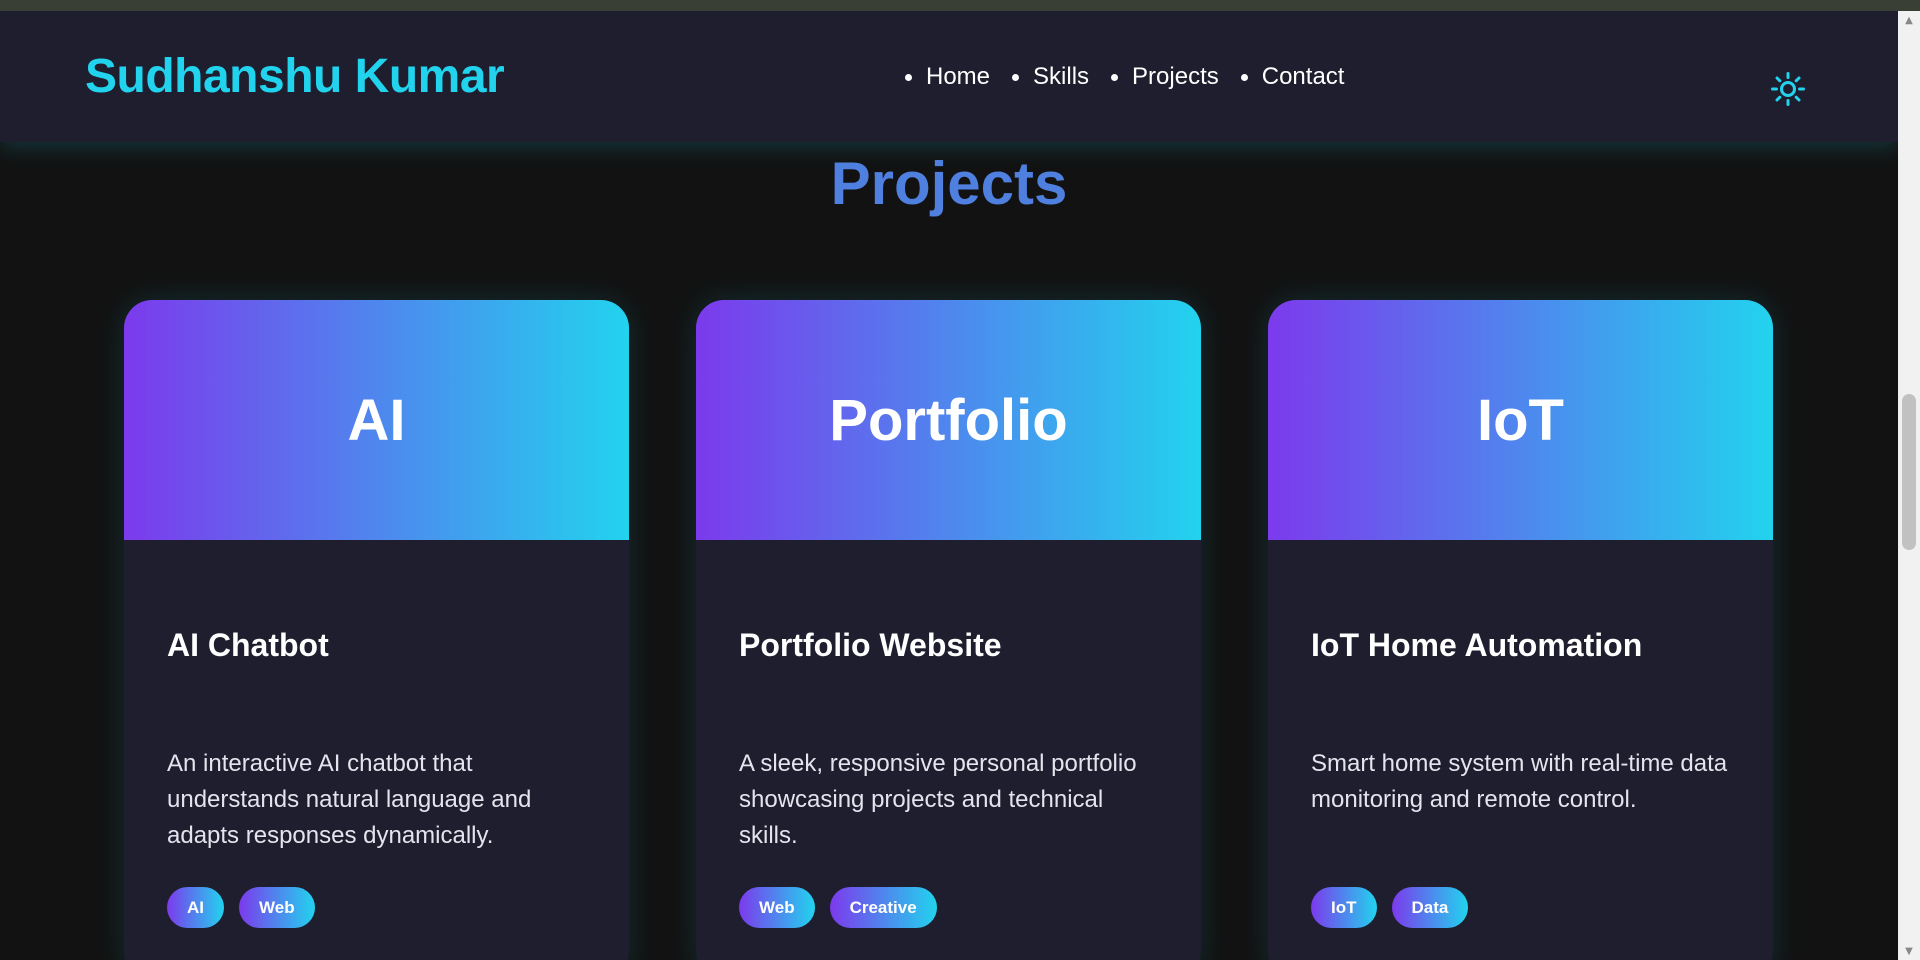 The width and height of the screenshot is (1920, 960). I want to click on vertical-scrollbar: ▲ ▼, so click(1909, 485).